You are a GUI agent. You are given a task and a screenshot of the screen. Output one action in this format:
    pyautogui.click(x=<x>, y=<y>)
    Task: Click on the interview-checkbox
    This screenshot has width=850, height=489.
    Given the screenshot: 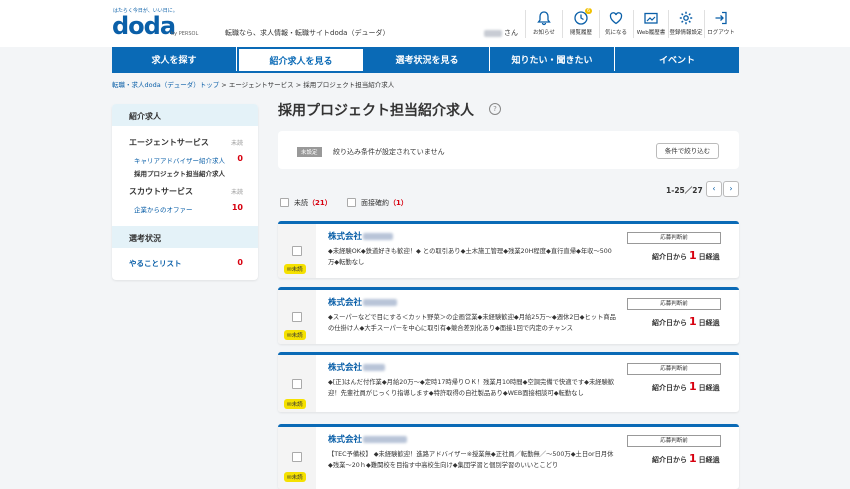 What is the action you would take?
    pyautogui.click(x=351, y=202)
    